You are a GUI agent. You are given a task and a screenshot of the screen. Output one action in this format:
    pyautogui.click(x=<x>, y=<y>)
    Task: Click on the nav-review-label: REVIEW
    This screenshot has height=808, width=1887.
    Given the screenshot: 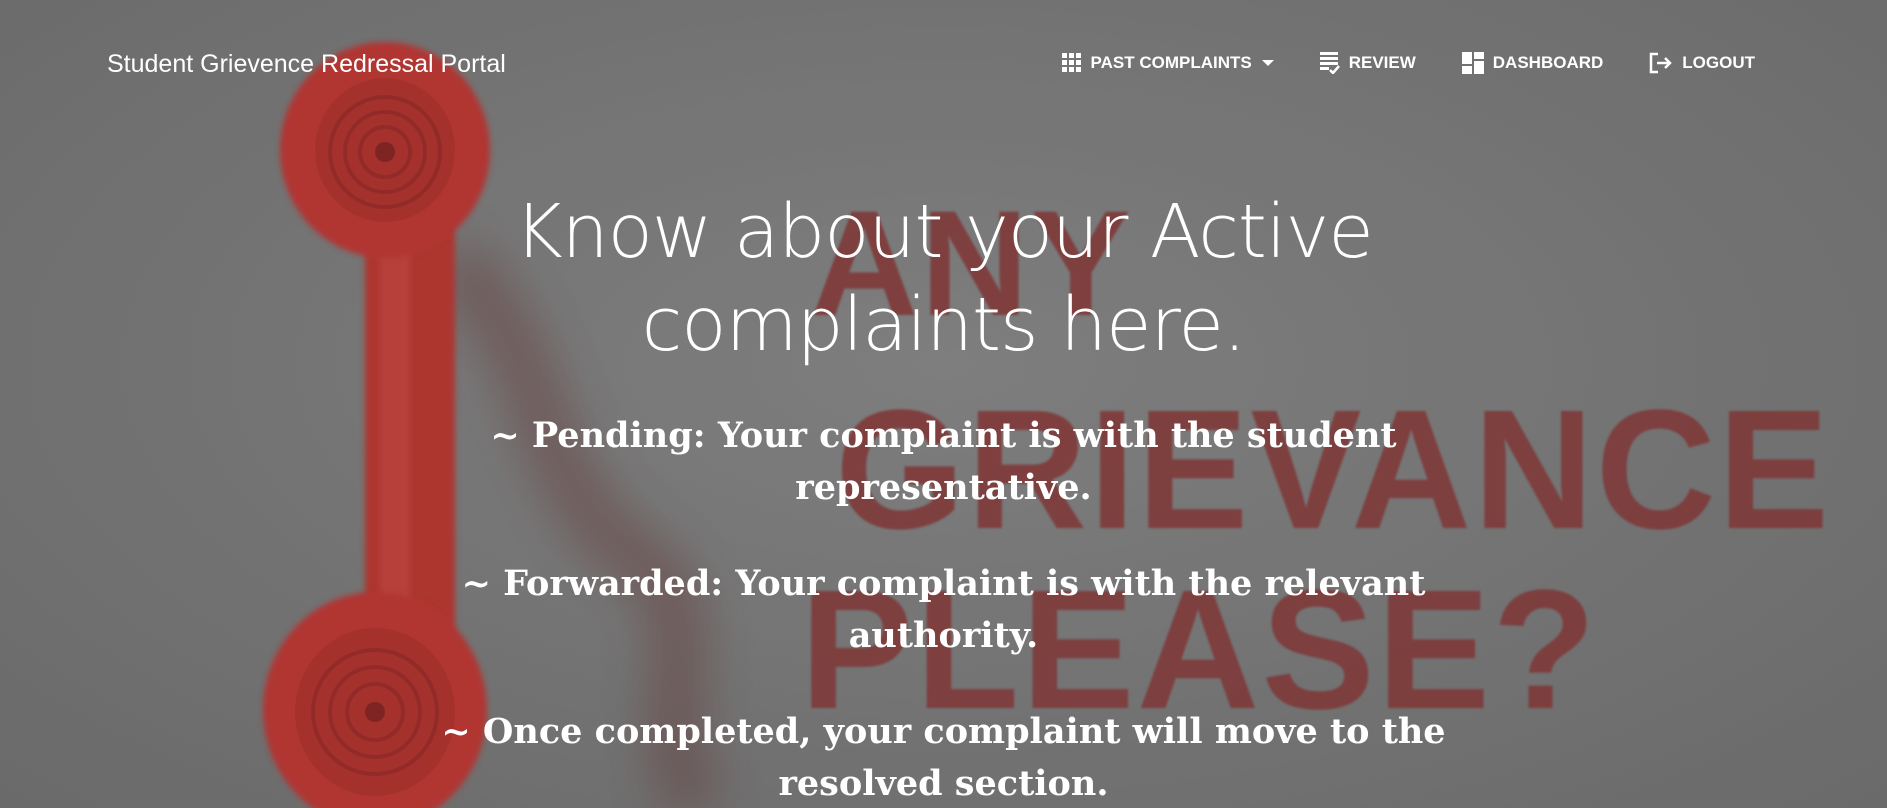 What is the action you would take?
    pyautogui.click(x=1382, y=62)
    